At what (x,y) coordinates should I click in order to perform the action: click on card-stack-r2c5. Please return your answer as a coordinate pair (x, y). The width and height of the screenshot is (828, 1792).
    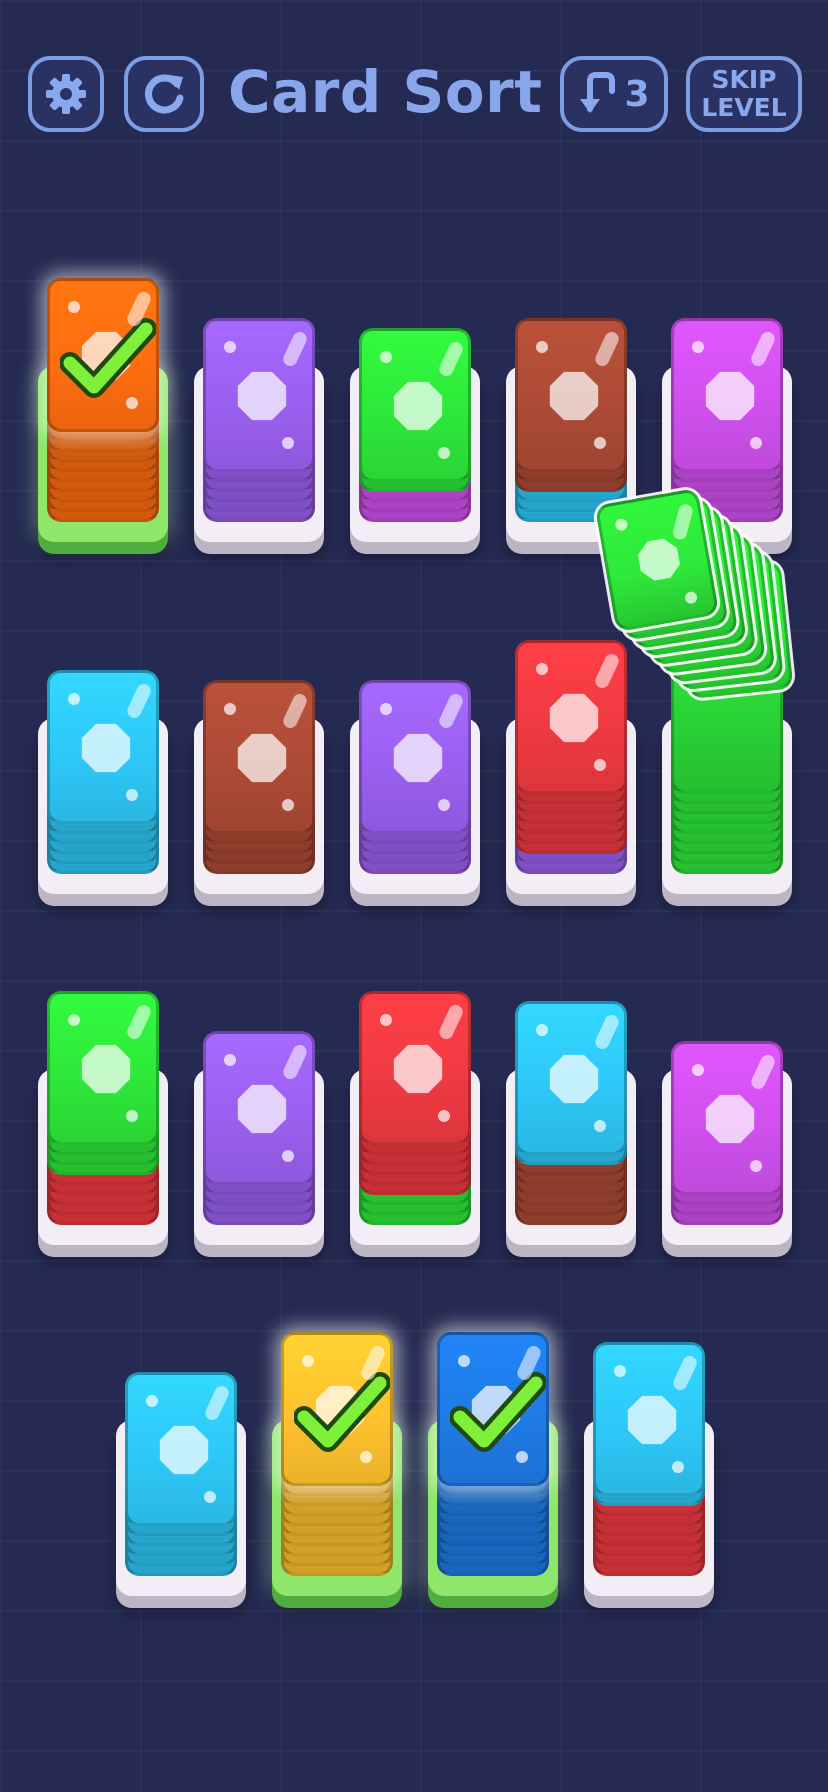
    Looking at the image, I should click on (694, 690).